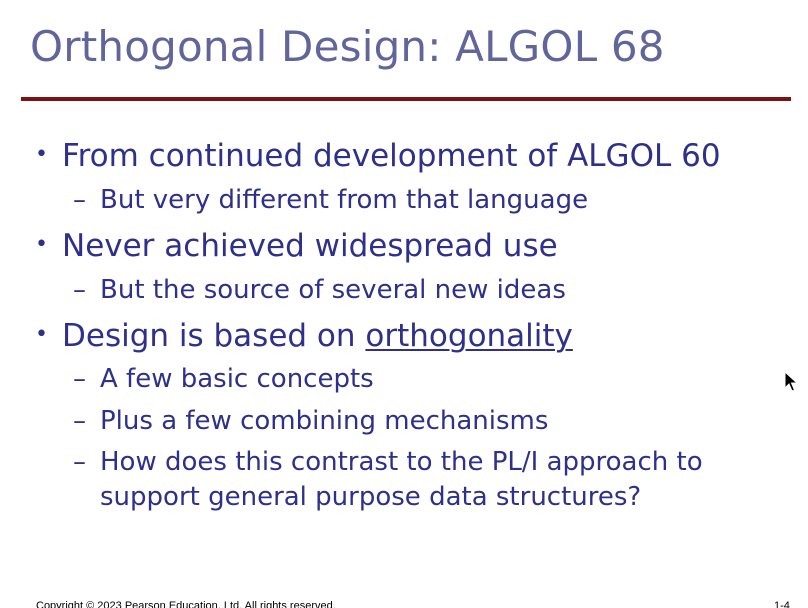  What do you see at coordinates (237, 379) in the screenshot?
I see `sub-bullet-3-1-text: A few basic concepts` at bounding box center [237, 379].